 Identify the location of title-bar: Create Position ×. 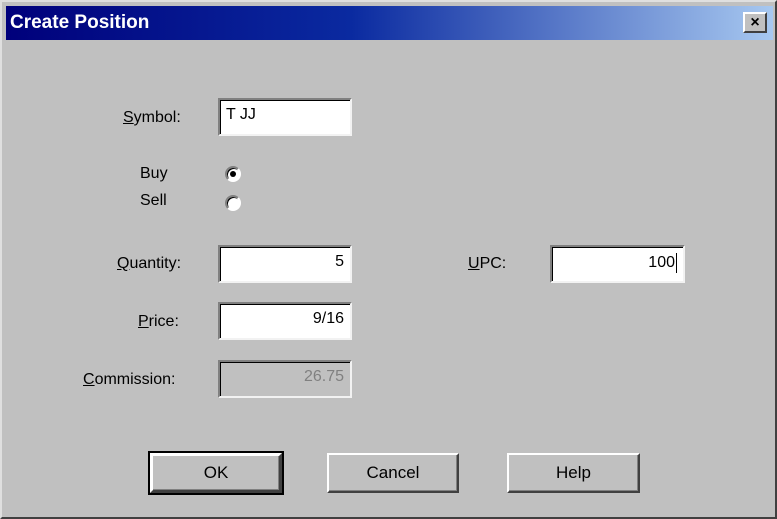
(389, 23).